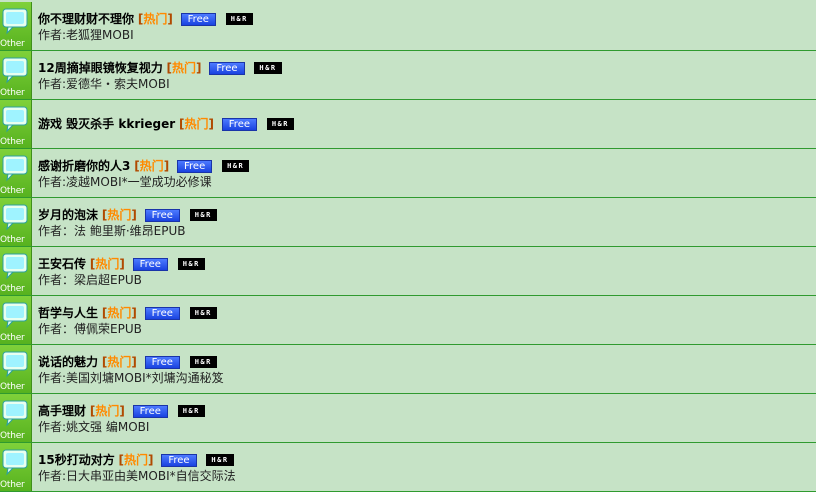  What do you see at coordinates (104, 84) in the screenshot?
I see `author-text: 作者:爱德华・索夫MOBI` at bounding box center [104, 84].